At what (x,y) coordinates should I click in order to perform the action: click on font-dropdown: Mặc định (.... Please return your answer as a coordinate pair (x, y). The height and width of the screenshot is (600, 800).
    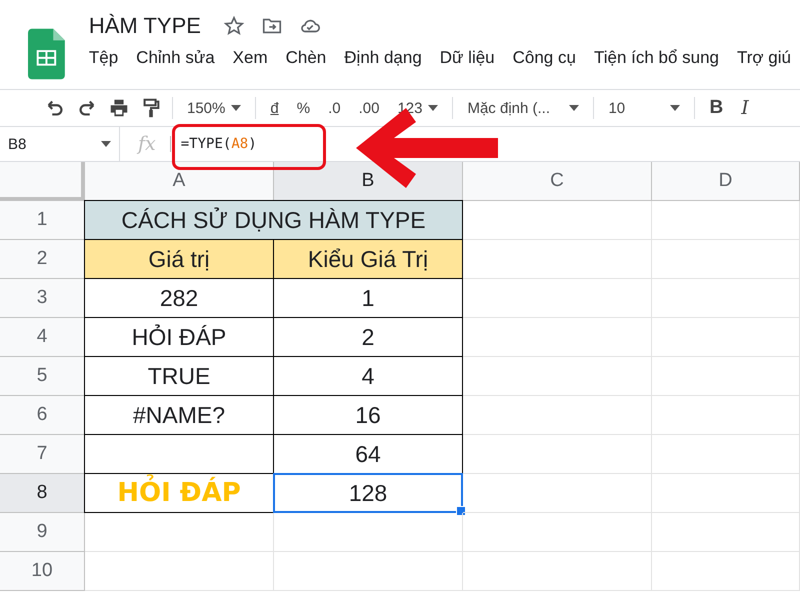
    Looking at the image, I should click on (523, 108).